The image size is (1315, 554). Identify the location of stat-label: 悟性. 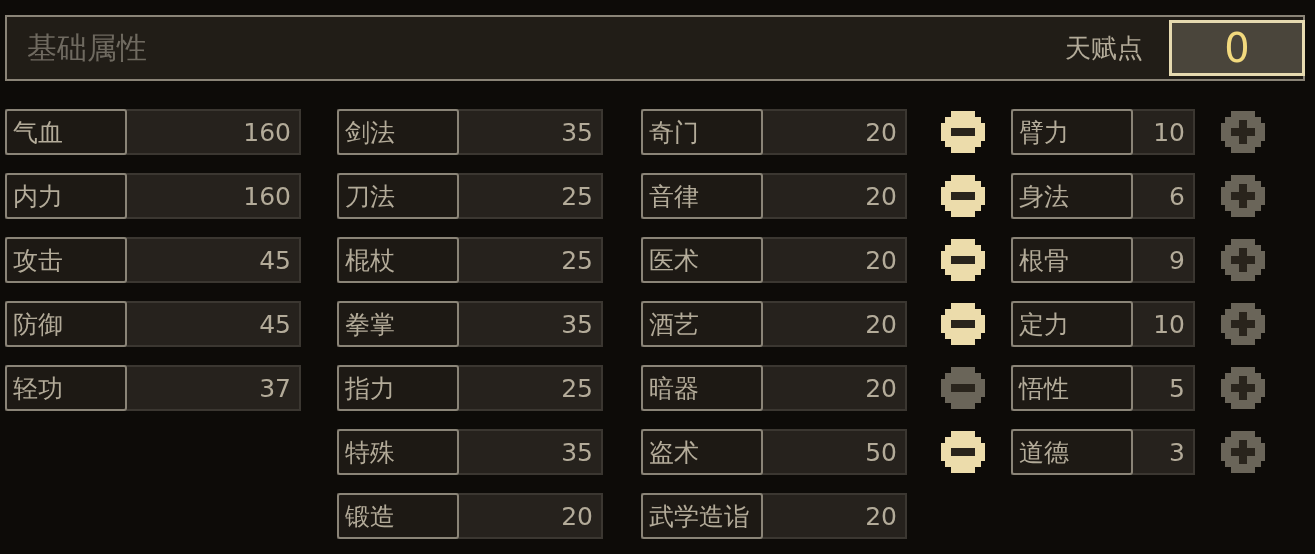
(1072, 388).